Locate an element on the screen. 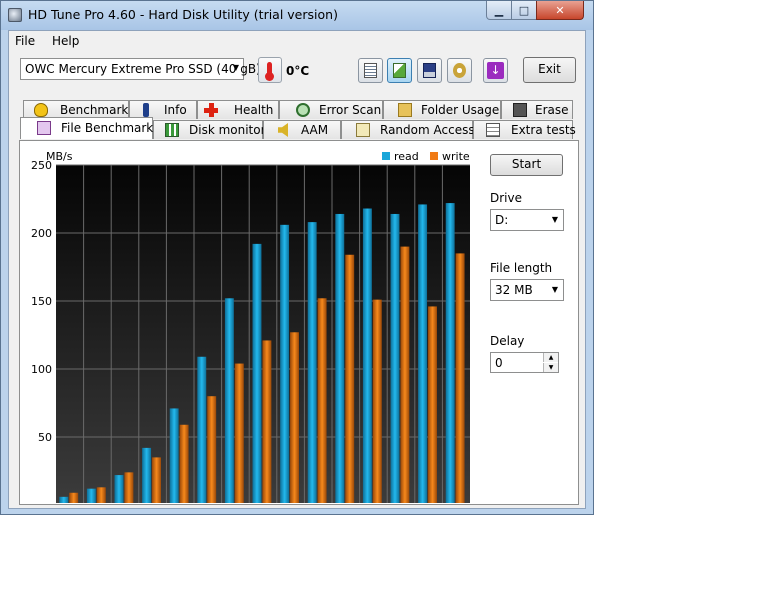 This screenshot has width=768, height=614. copy-screenshot-button is located at coordinates (399, 70).